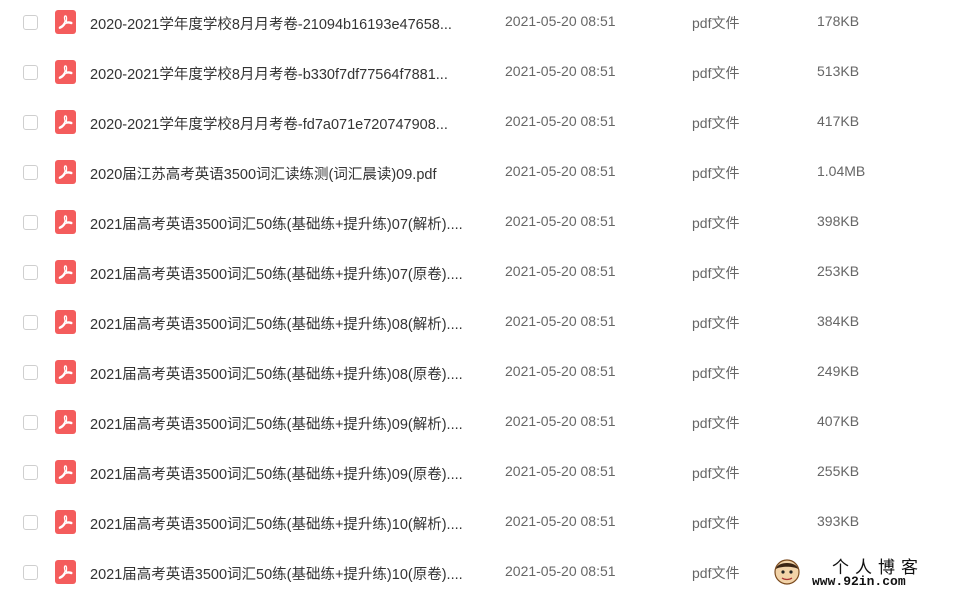 The width and height of the screenshot is (964, 600). What do you see at coordinates (838, 221) in the screenshot?
I see `file-size: 398KB` at bounding box center [838, 221].